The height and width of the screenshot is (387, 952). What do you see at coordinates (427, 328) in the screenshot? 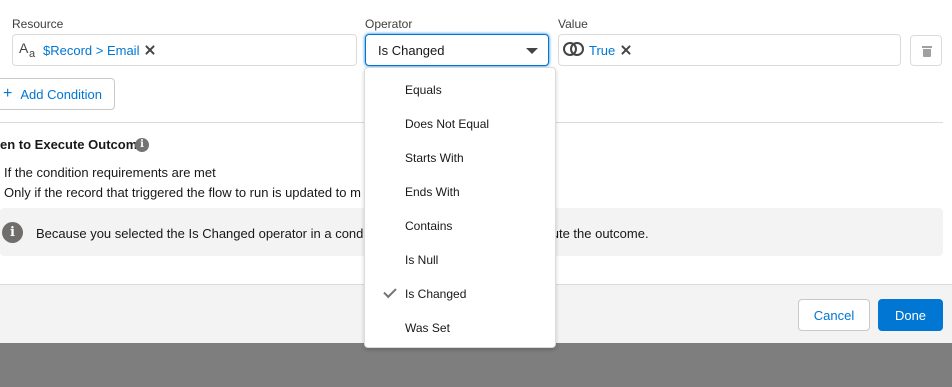
I see `option-label: Was Set` at bounding box center [427, 328].